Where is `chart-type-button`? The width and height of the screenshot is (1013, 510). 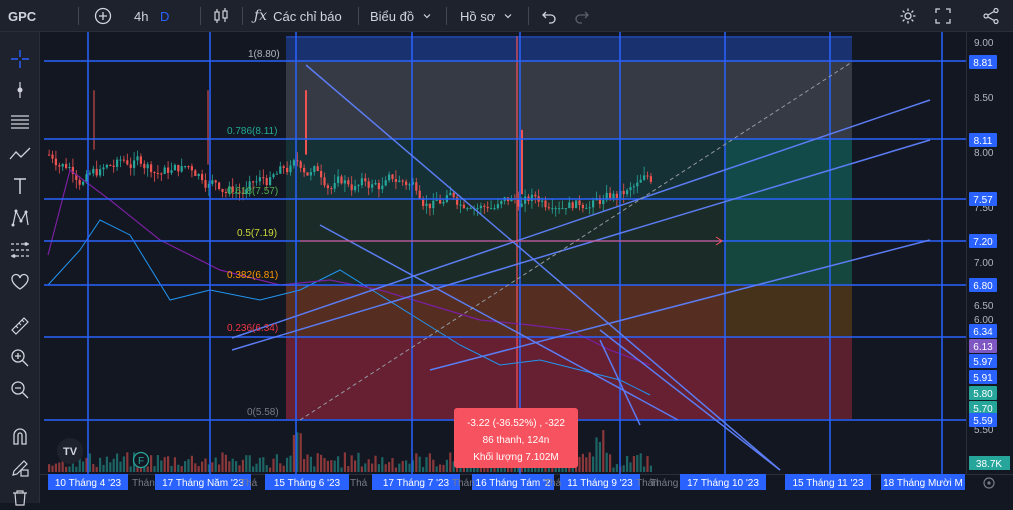
chart-type-button is located at coordinates (221, 16).